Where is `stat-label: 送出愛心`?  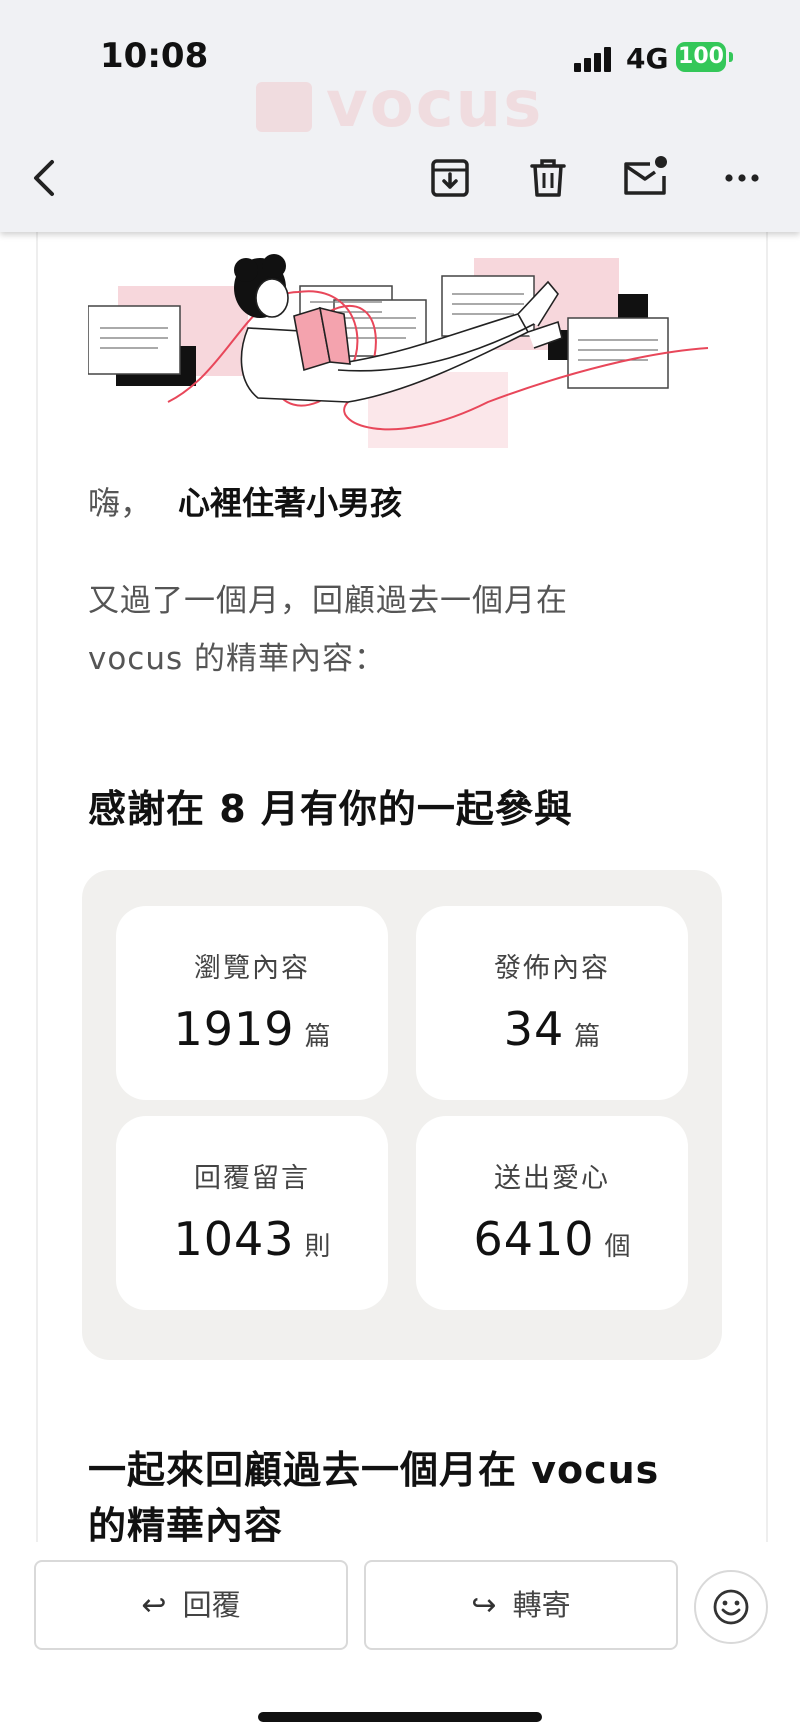 stat-label: 送出愛心 is located at coordinates (552, 1178).